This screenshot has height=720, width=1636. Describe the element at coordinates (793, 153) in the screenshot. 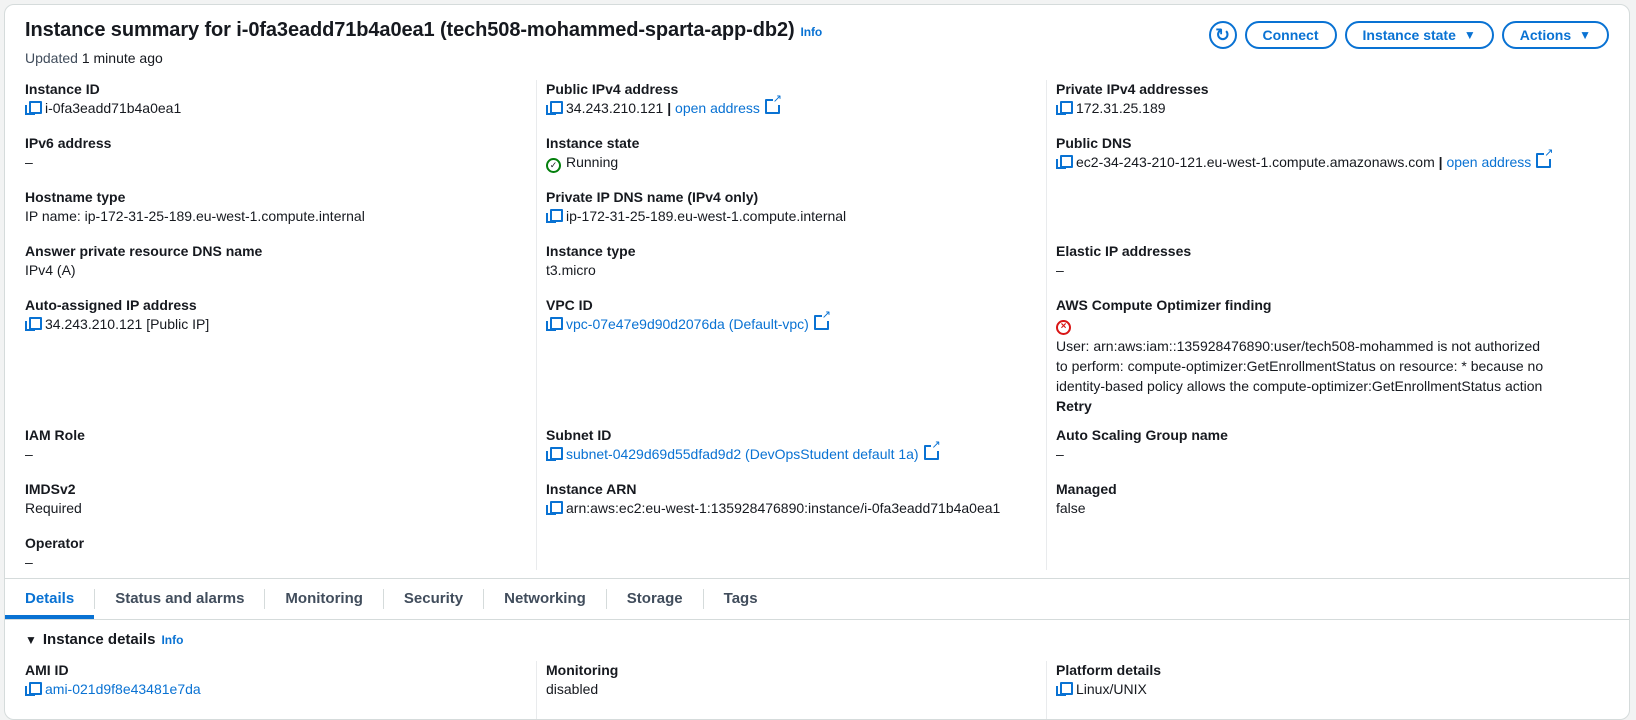

I see `field-instance-state: Instance state ✓ Running` at that location.